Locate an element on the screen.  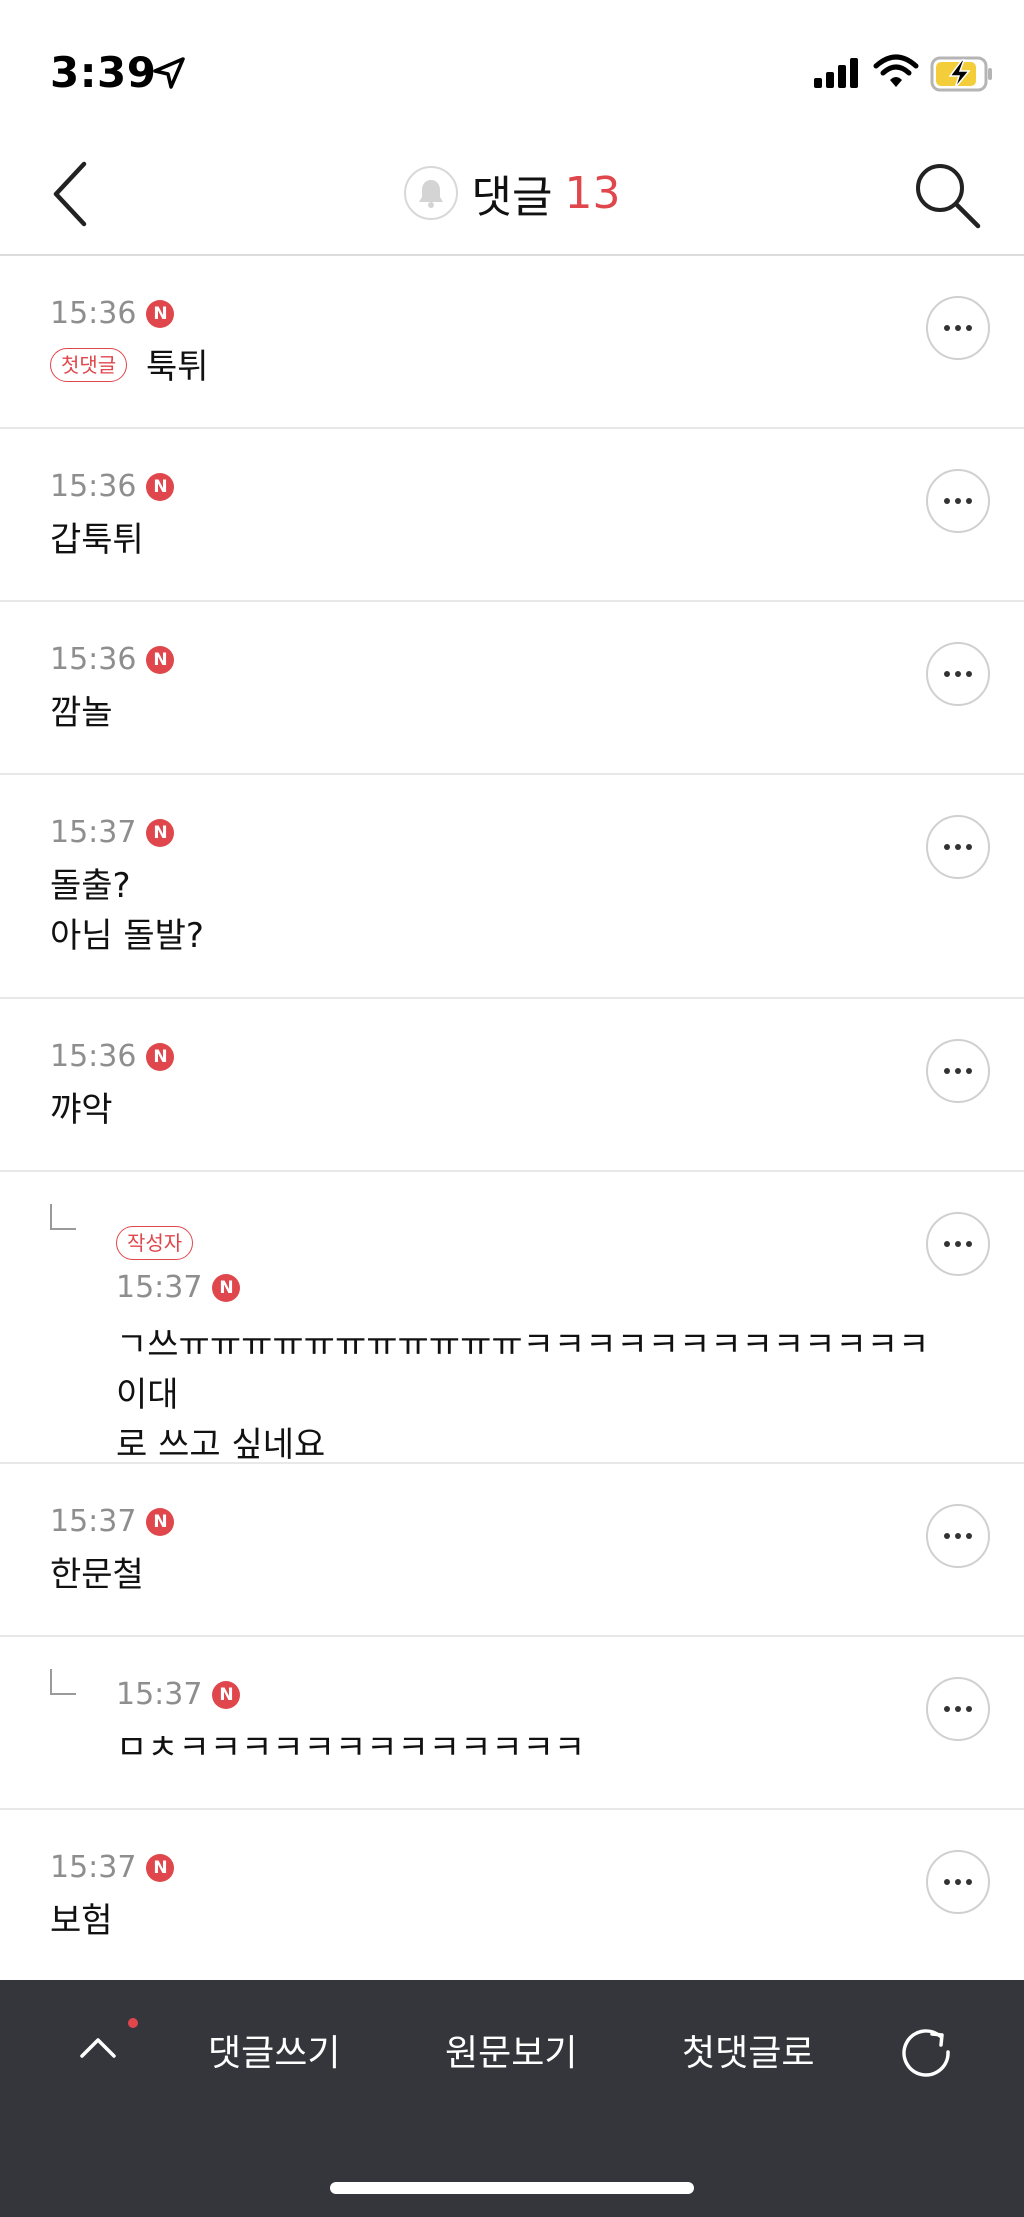
comment-text: 돌출? 아님 돌발? is located at coordinates (127, 911).